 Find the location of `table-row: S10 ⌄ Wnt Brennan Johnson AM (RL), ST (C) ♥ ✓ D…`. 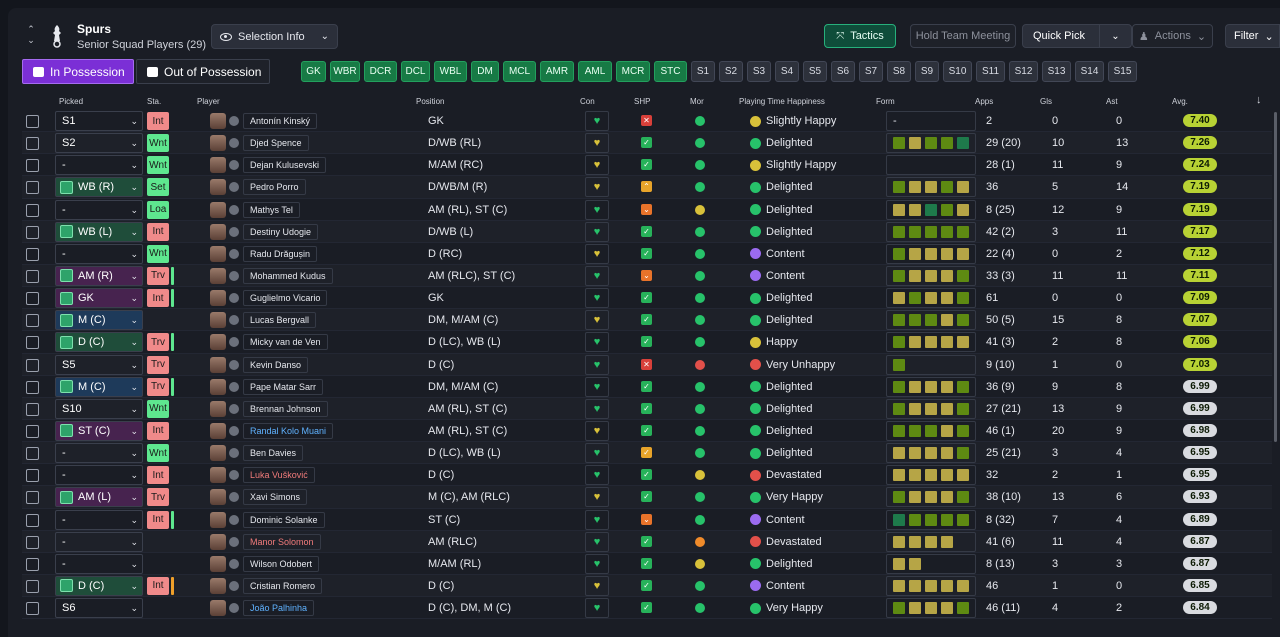

table-row: S10 ⌄ Wnt Brennan Johnson AM (RL), ST (C) ♥ ✓ D… is located at coordinates (647, 408).